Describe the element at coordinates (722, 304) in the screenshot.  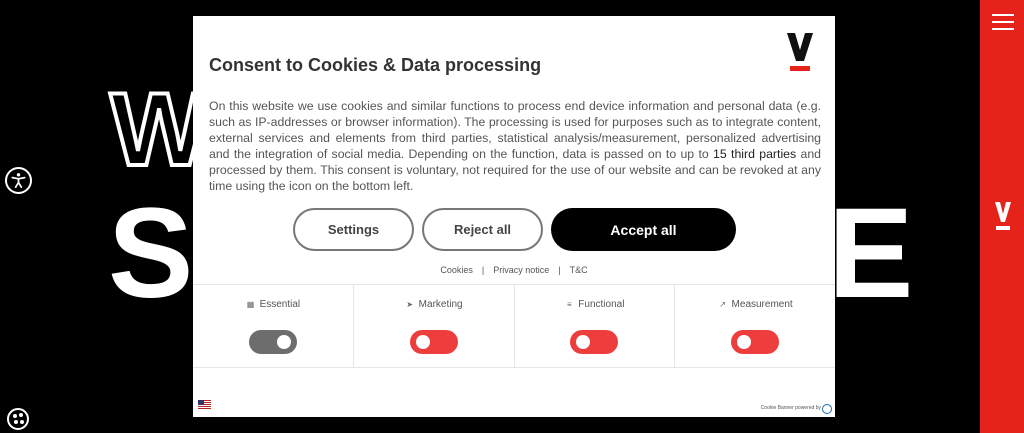
I see `measurement-icon: ↗` at that location.